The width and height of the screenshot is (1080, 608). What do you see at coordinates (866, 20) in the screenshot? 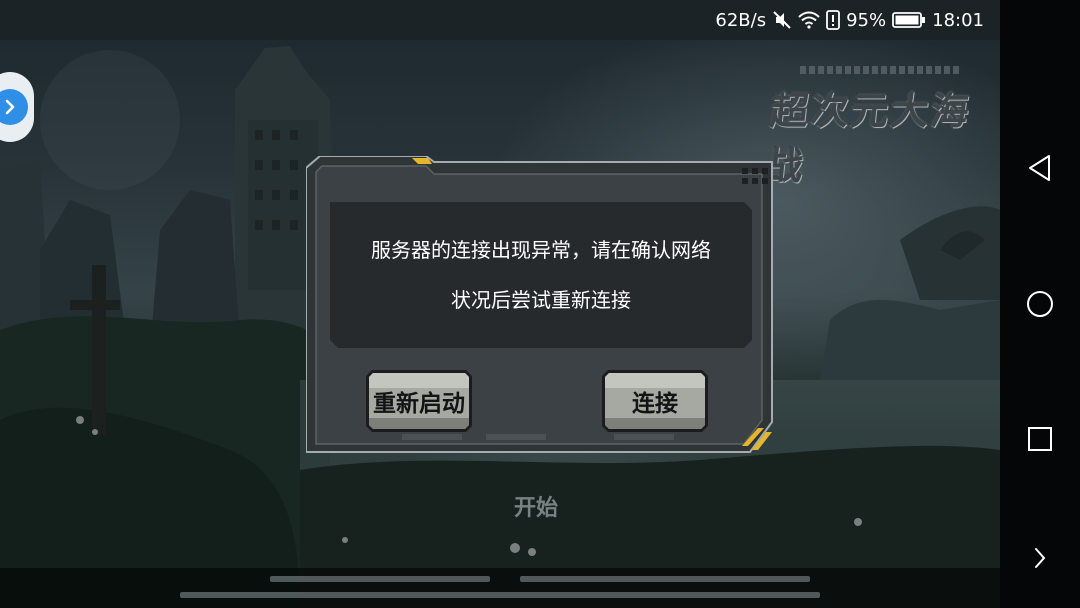
I see `battery-percent: 95%` at bounding box center [866, 20].